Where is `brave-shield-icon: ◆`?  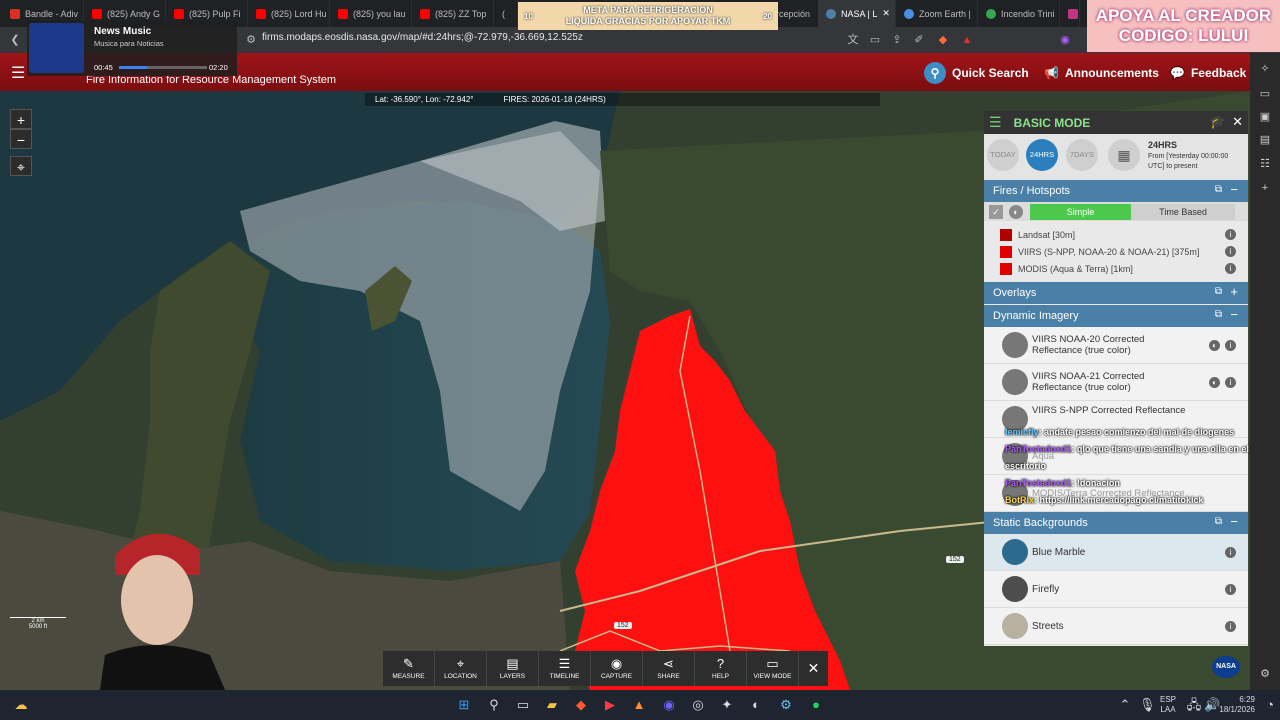 brave-shield-icon: ◆ is located at coordinates (943, 40).